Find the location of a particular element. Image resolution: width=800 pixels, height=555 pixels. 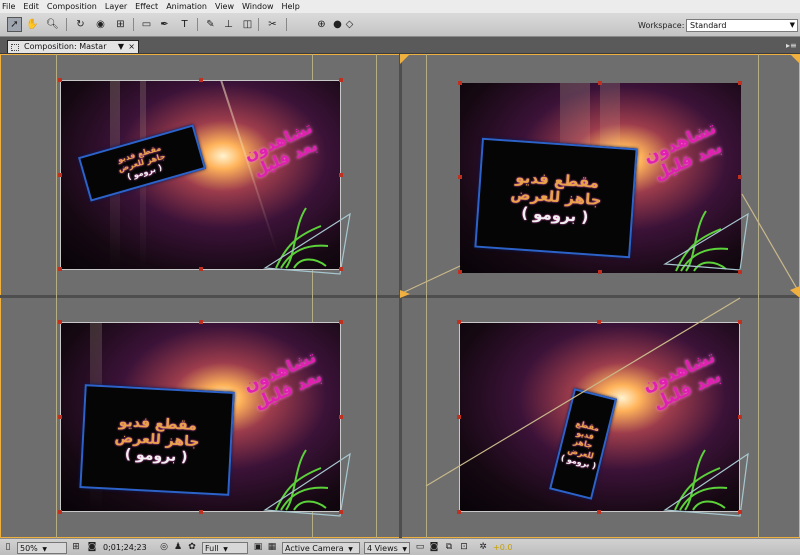

resolution-value: Full is located at coordinates (212, 548).